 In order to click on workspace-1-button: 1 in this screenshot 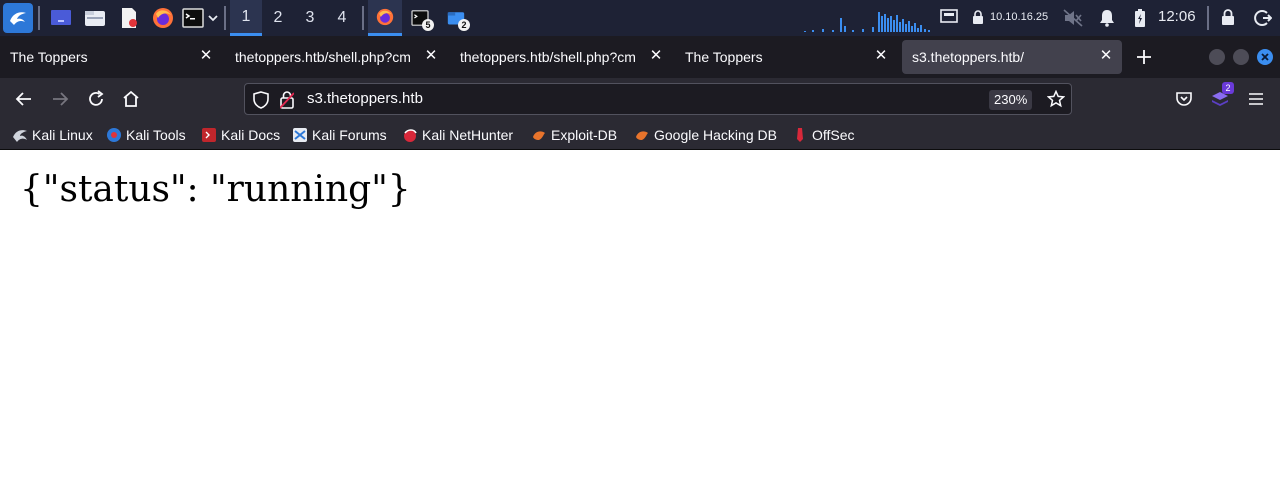, I will do `click(246, 18)`.